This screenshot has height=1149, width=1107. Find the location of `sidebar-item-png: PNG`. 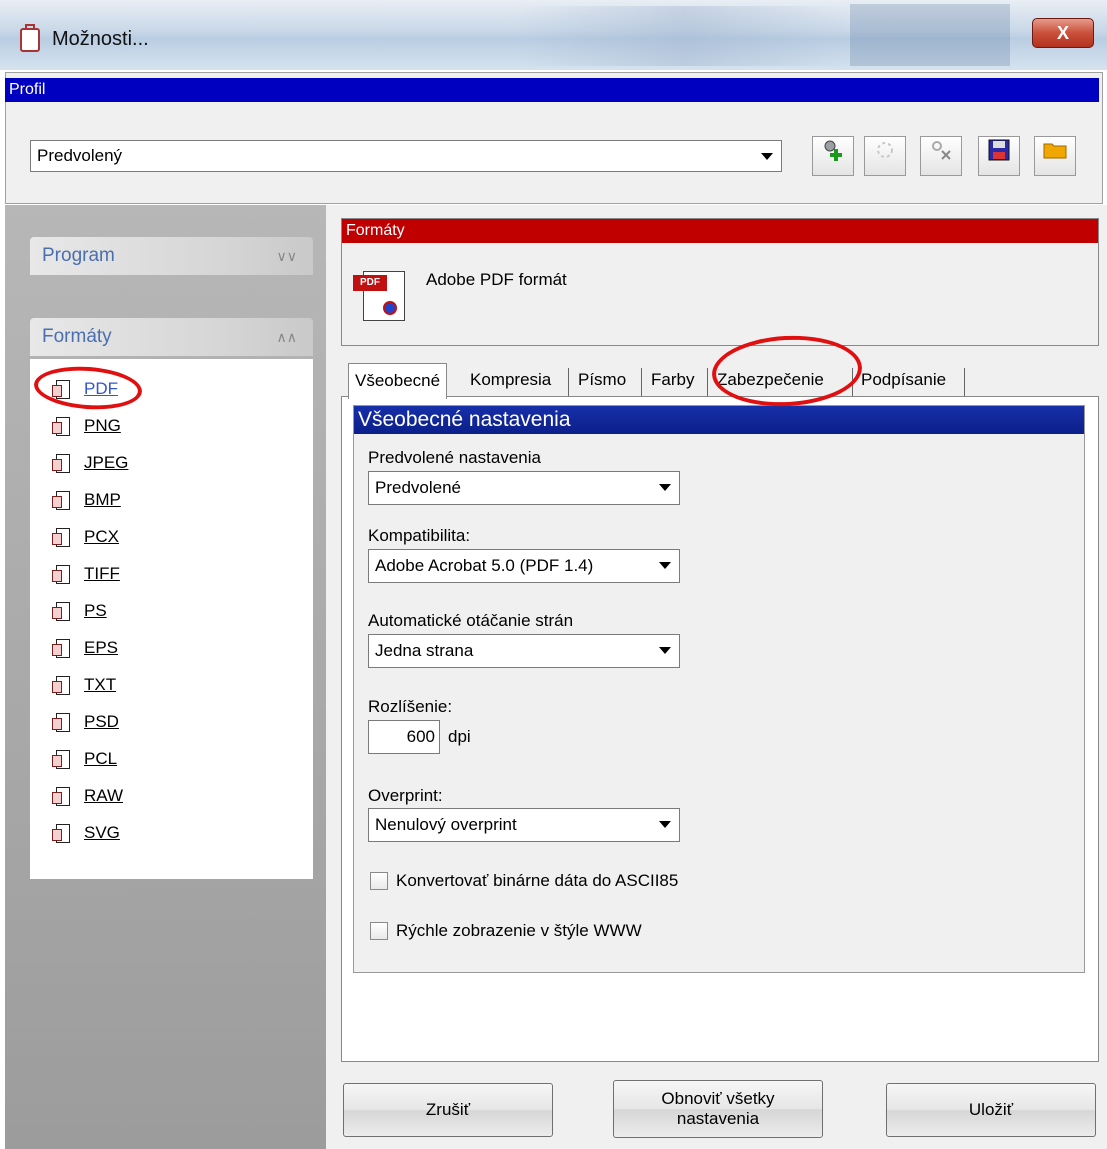

sidebar-item-png: PNG is located at coordinates (86, 426).